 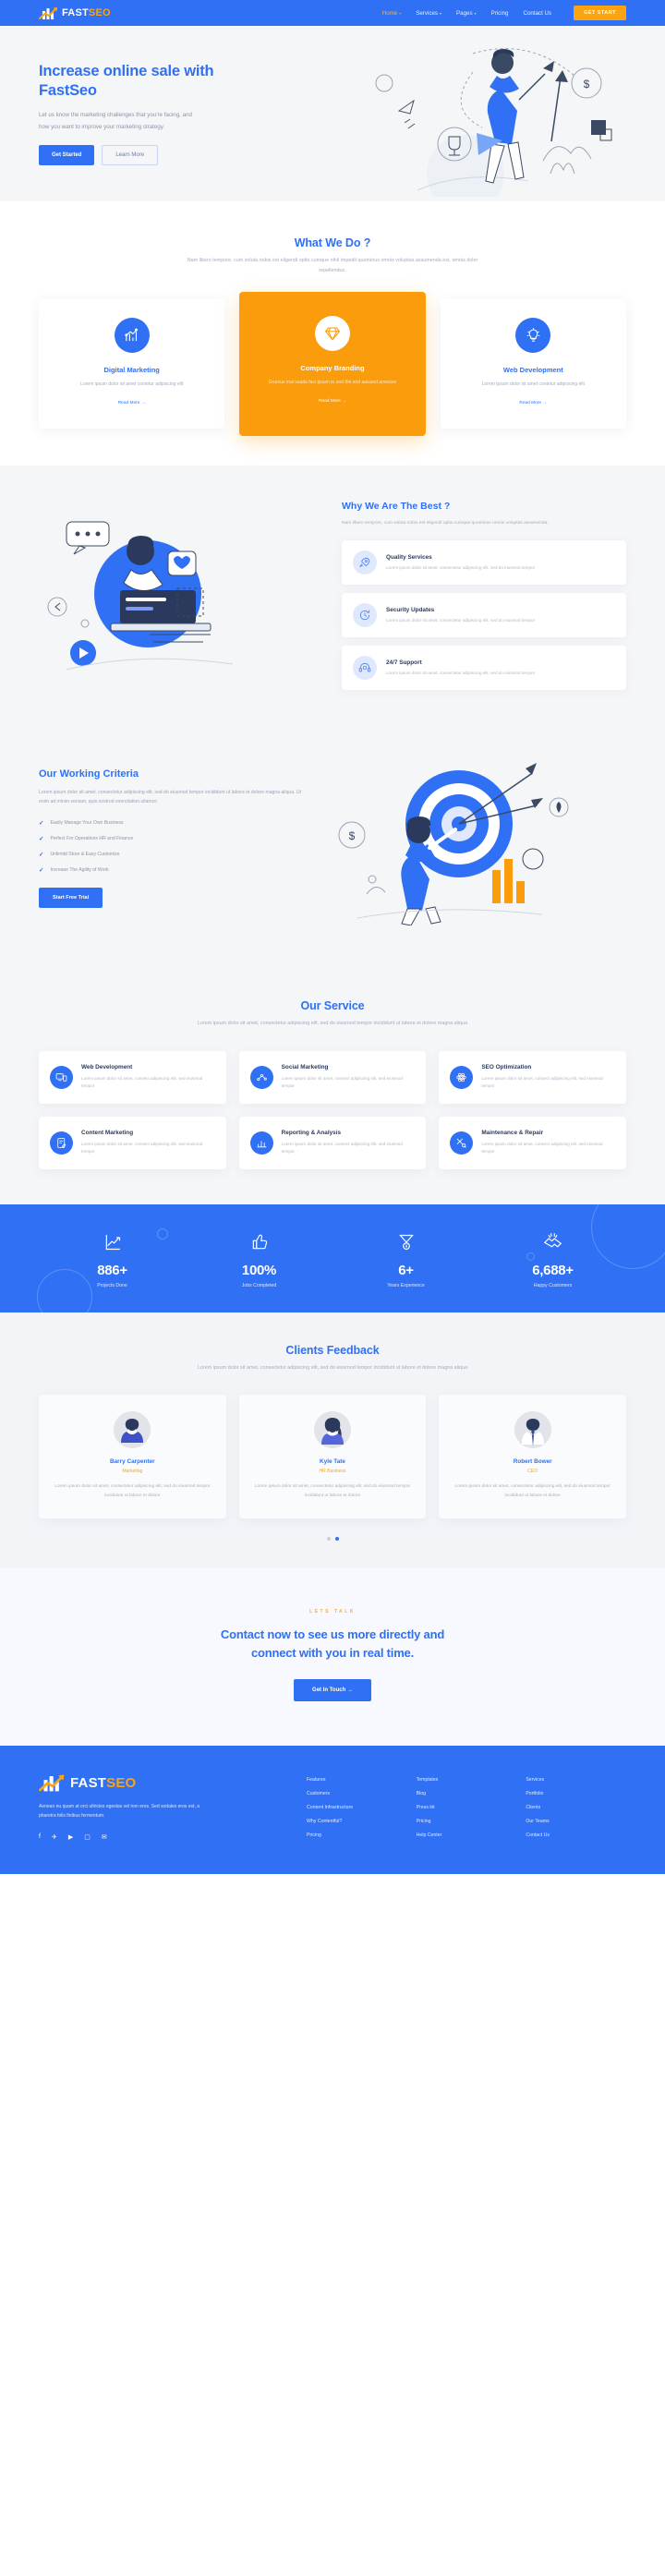 I want to click on email-icon: ✉, so click(x=104, y=1837).